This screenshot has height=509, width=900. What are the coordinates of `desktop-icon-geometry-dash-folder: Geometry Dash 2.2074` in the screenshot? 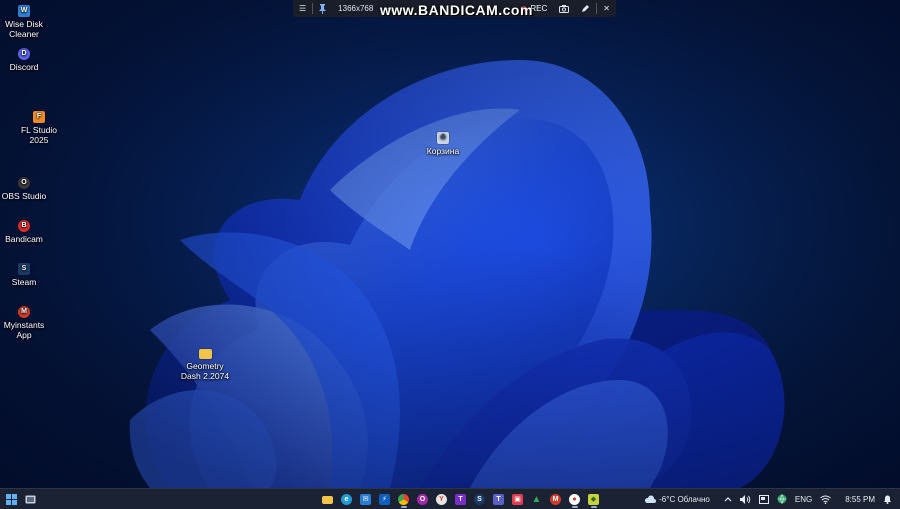 It's located at (205, 365).